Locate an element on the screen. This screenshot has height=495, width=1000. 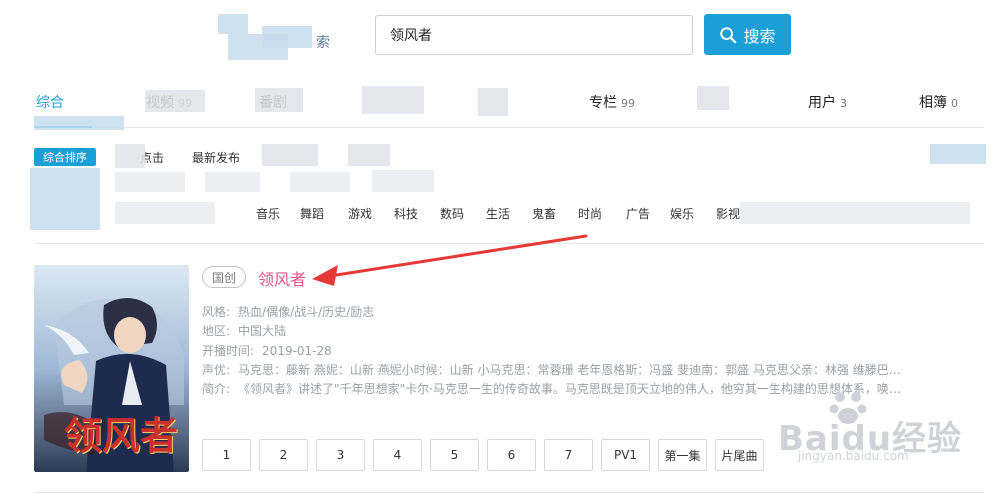
episode-button: PV1 is located at coordinates (625, 455).